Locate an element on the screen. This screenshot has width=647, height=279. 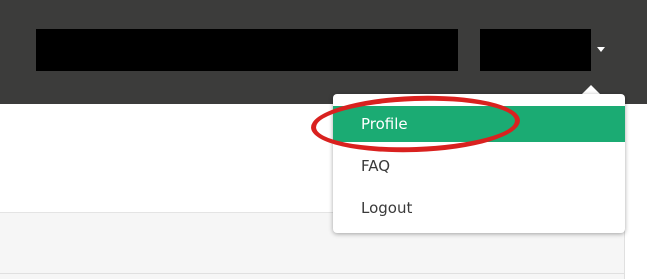
menu-item-profile: Profile is located at coordinates (479, 124).